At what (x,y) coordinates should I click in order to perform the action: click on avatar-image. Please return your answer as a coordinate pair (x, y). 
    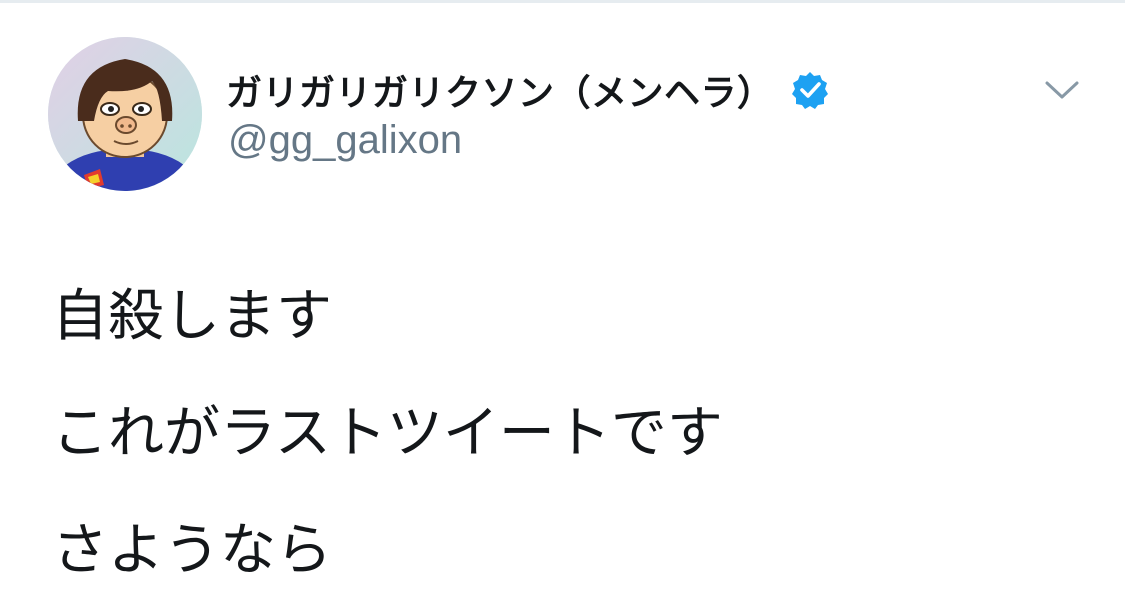
    Looking at the image, I should click on (125, 114).